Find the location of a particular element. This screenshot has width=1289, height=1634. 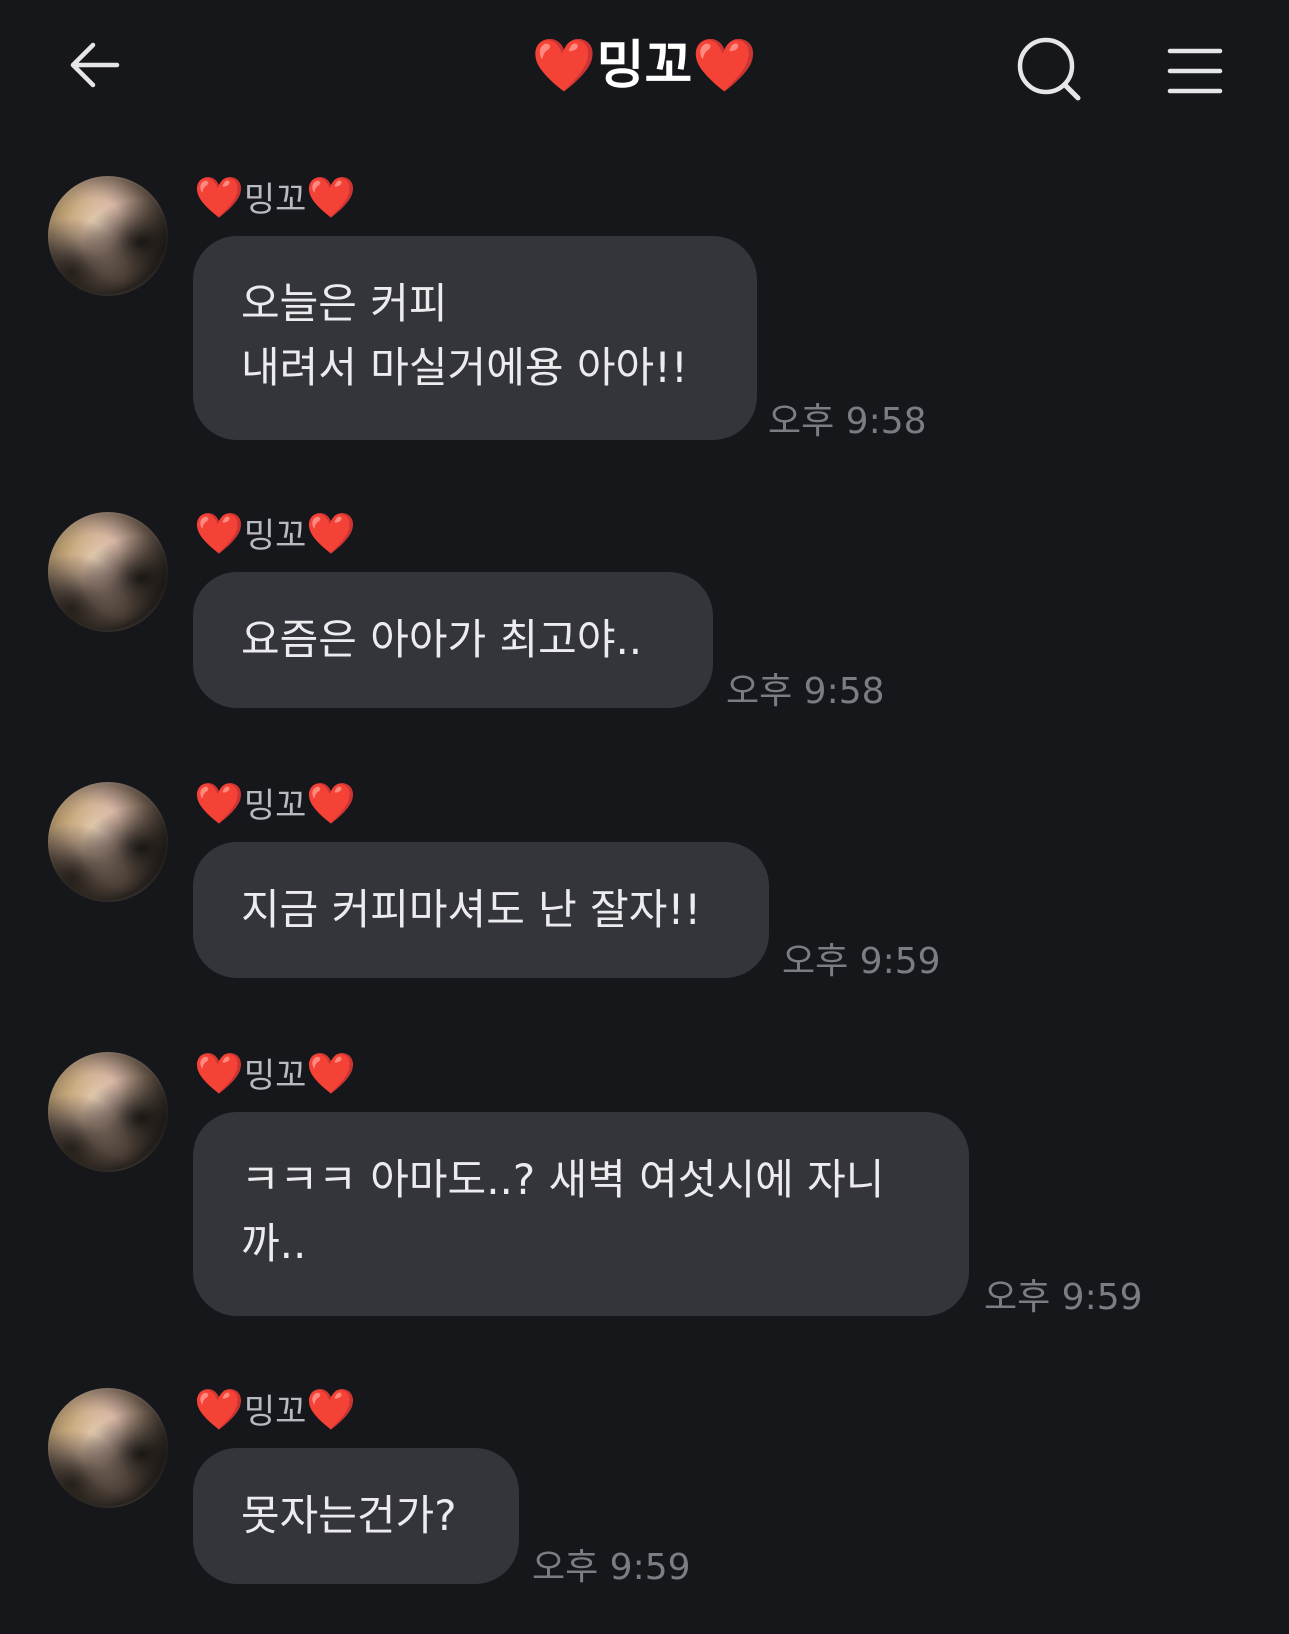

message-line: 내려서 마실거에용 아아!! is located at coordinates (464, 367).